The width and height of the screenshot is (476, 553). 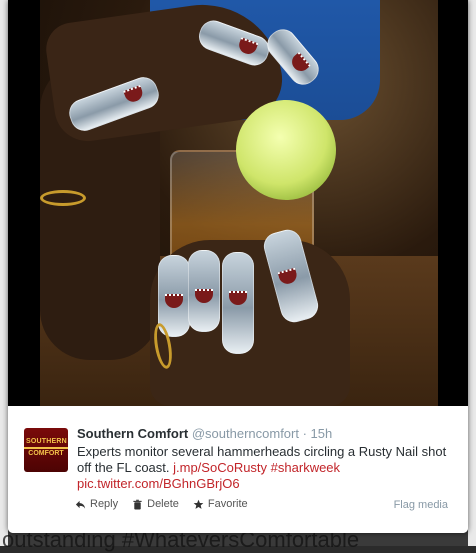 What do you see at coordinates (46, 453) in the screenshot?
I see `avatar-brand-bottom: COMFORT` at bounding box center [46, 453].